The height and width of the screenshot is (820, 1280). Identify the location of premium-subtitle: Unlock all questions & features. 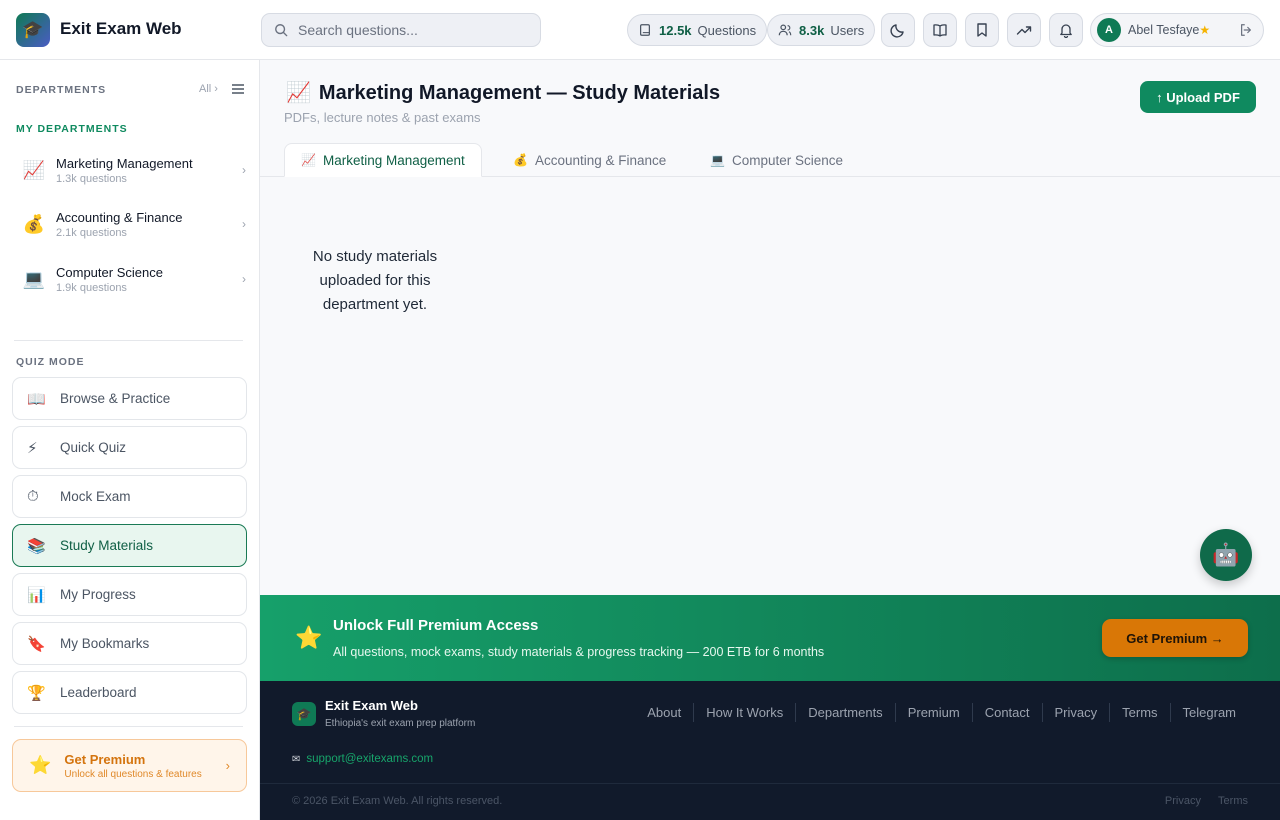
(133, 774).